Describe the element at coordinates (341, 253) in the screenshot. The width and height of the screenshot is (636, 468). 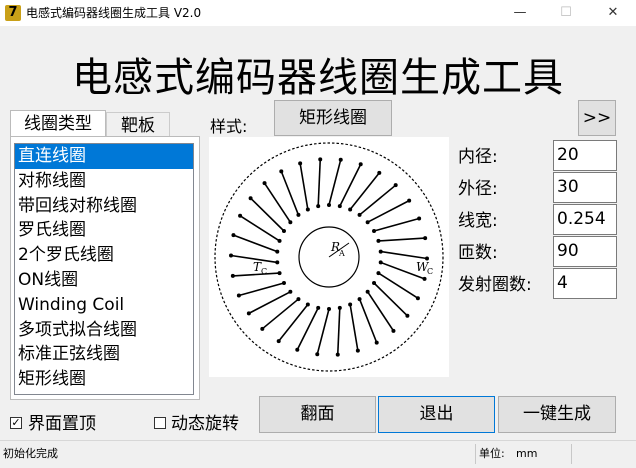
I see `radius-subscript: A` at that location.